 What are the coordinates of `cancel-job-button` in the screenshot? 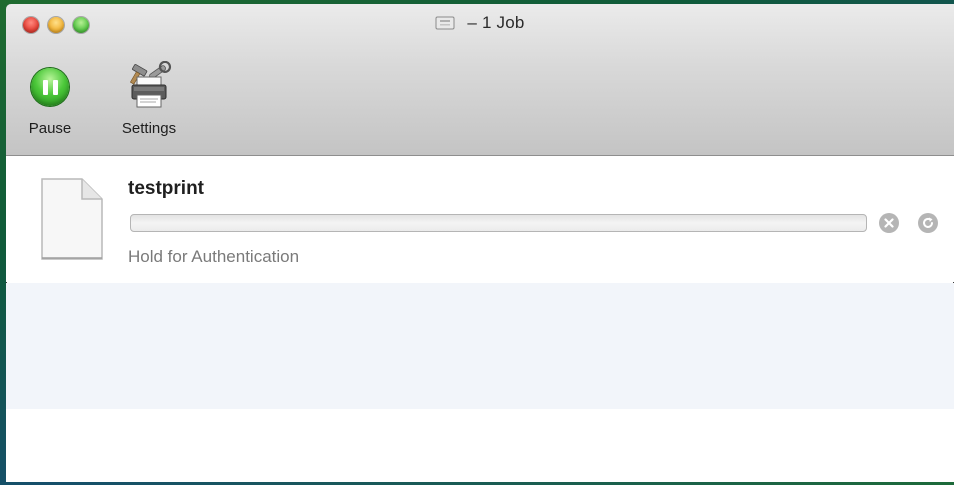 It's located at (889, 223).